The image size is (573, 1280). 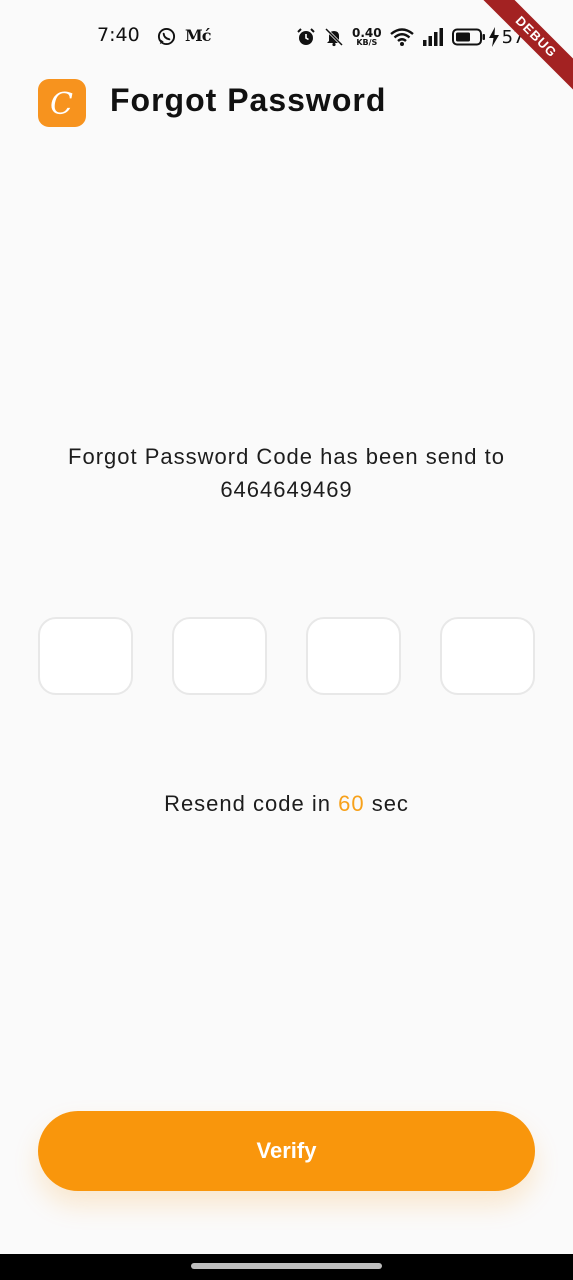 I want to click on signal-icon, so click(x=432, y=37).